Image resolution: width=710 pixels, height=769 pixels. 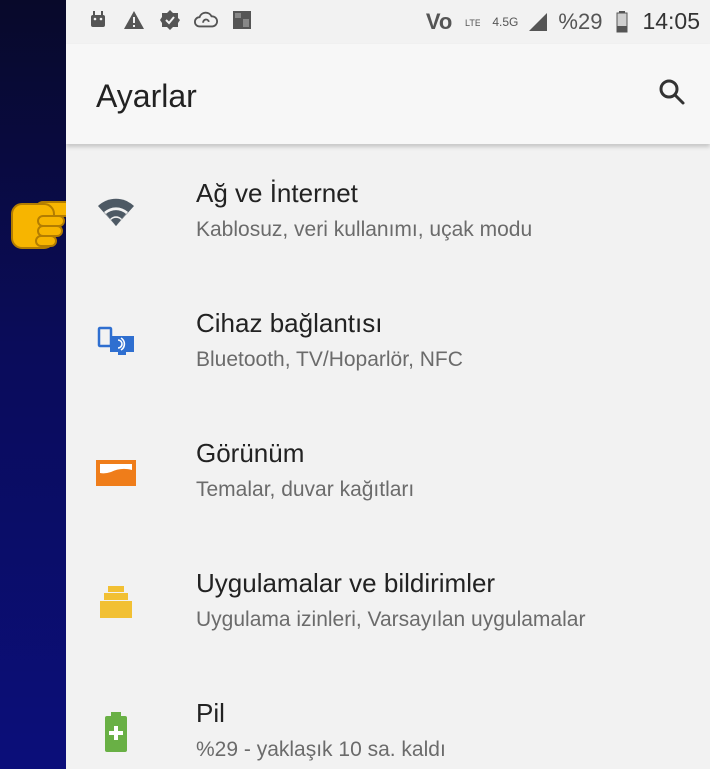 What do you see at coordinates (388, 470) in the screenshot?
I see `settings-item-display: Görünüm Temalar, duvar kağıtları` at bounding box center [388, 470].